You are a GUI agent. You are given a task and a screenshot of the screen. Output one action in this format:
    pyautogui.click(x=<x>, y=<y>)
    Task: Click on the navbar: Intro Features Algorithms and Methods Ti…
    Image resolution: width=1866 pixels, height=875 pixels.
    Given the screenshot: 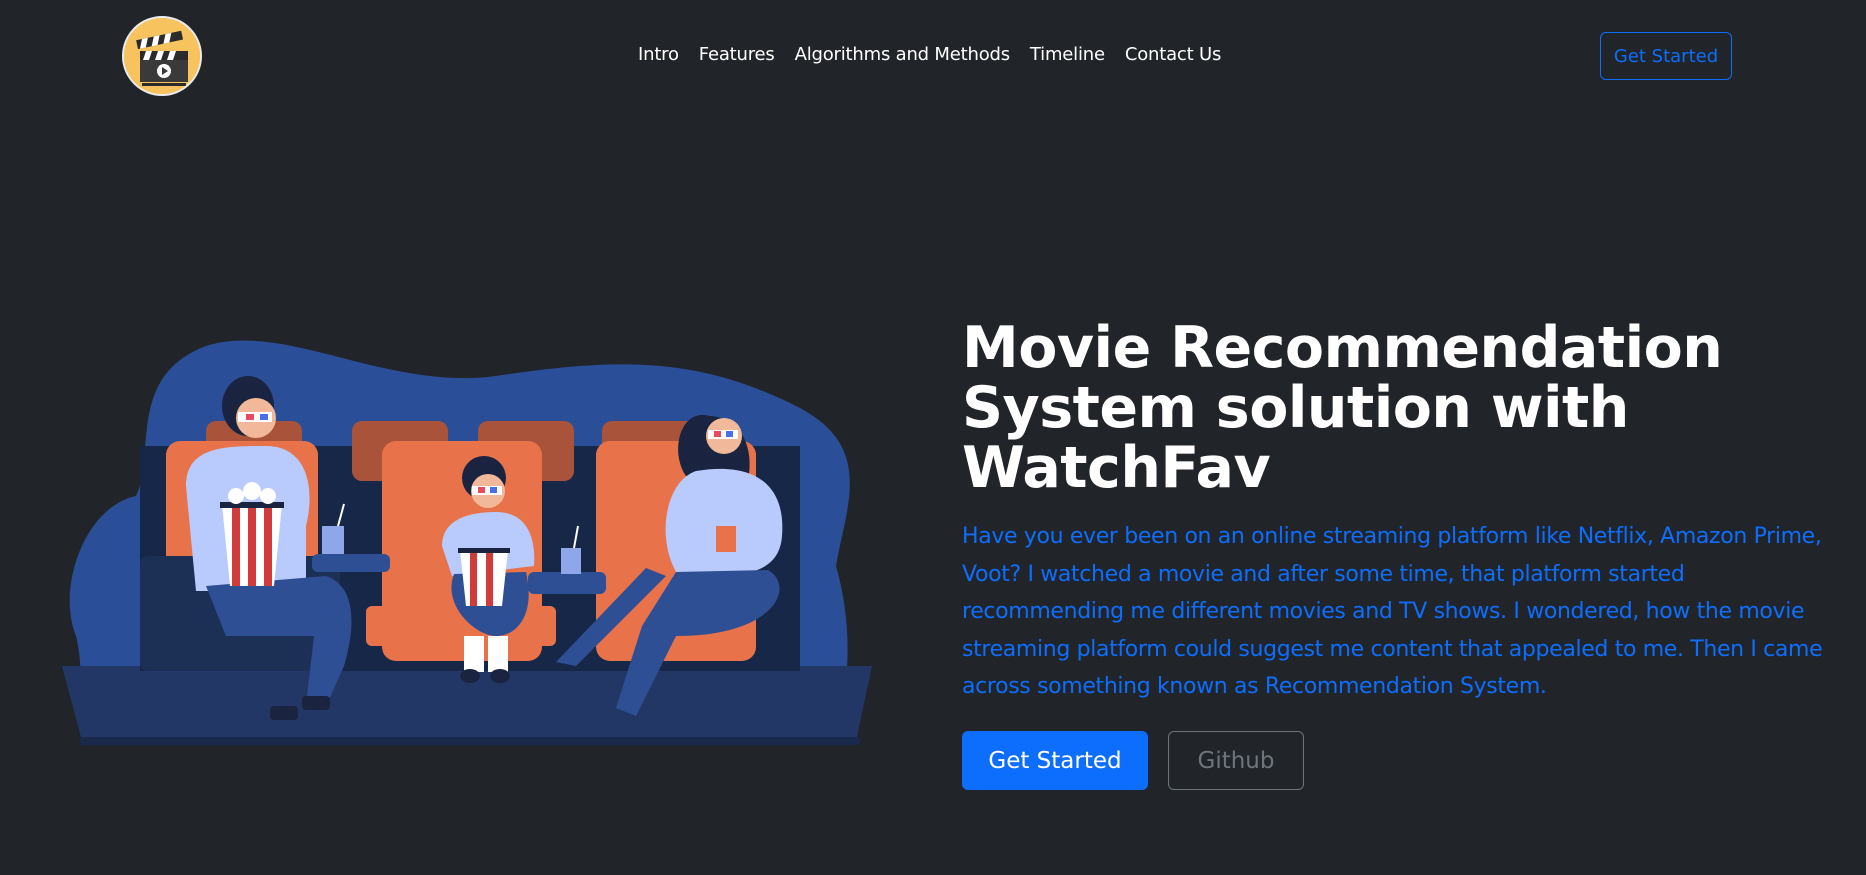 What is the action you would take?
    pyautogui.click(x=933, y=56)
    